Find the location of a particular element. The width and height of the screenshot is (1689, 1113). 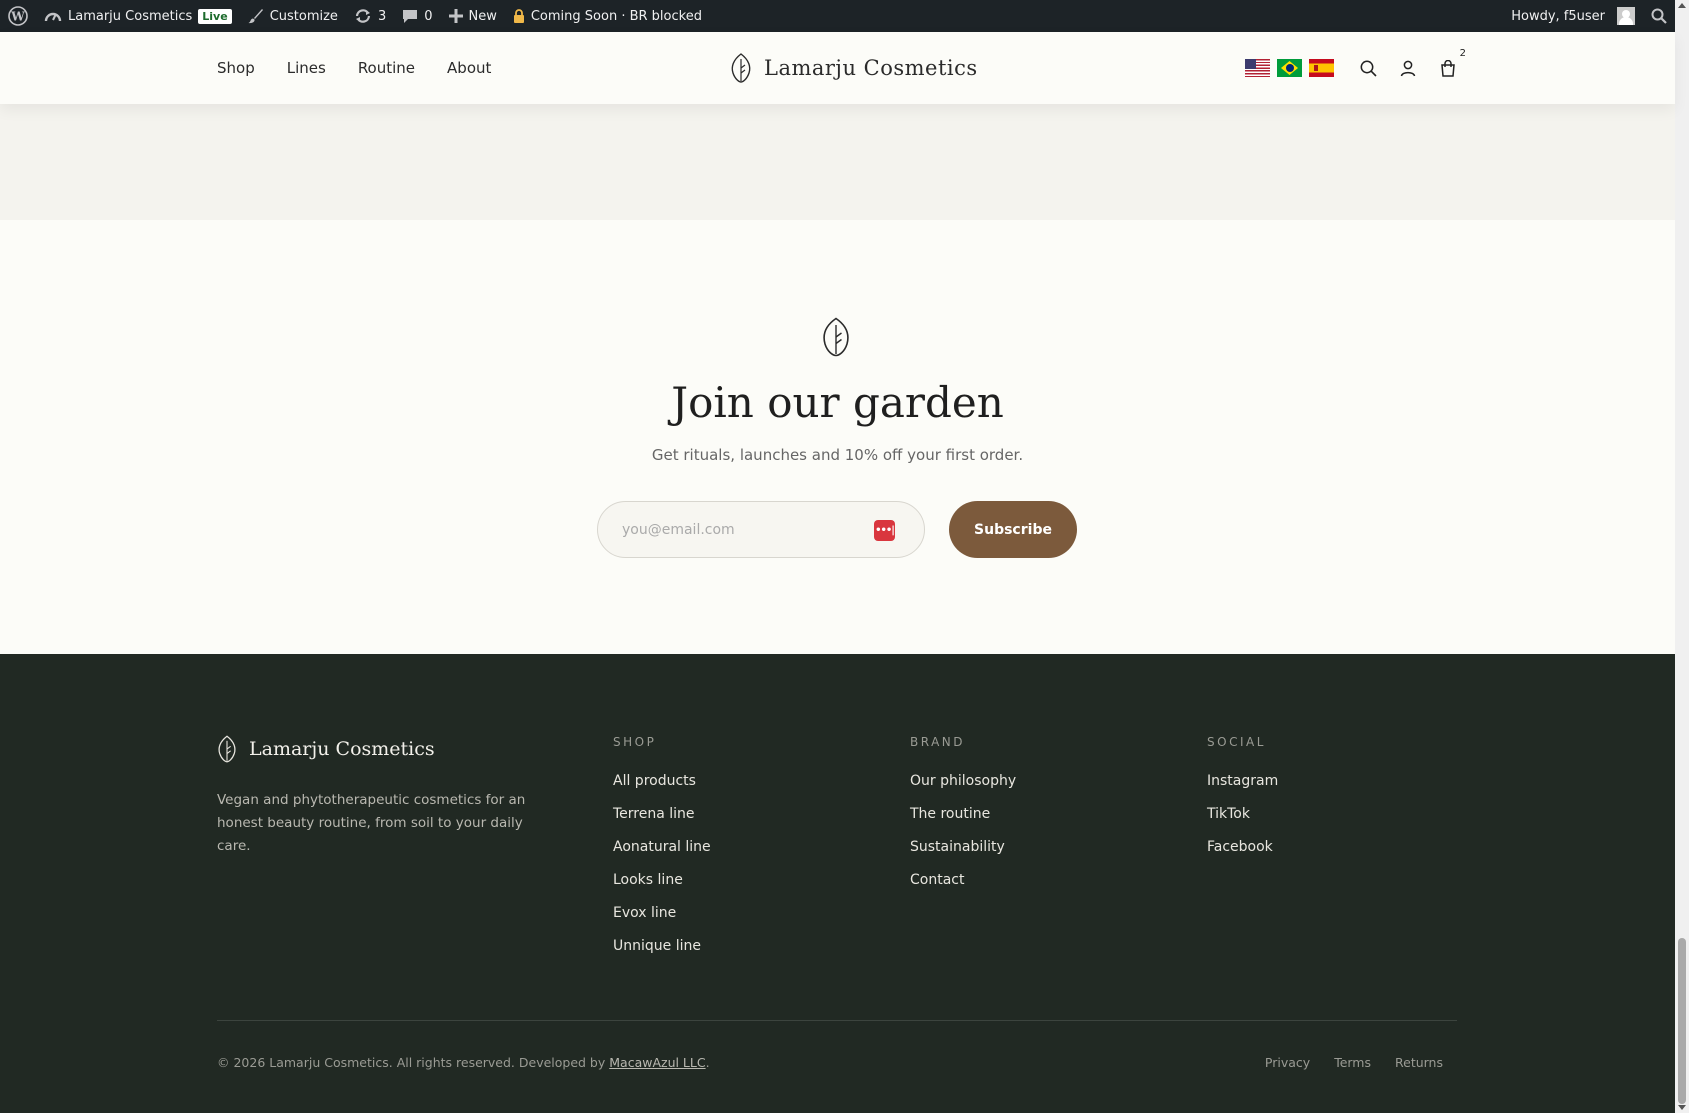

user-avatar is located at coordinates (1626, 16).